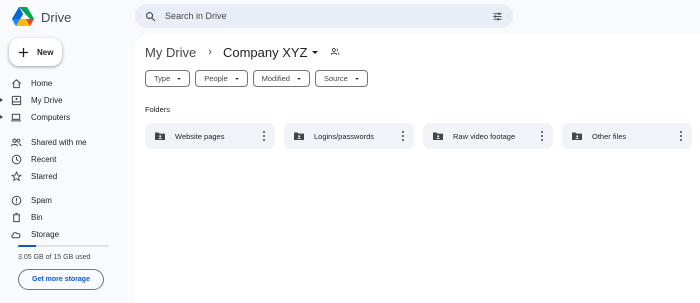  I want to click on plus-icon, so click(23, 52).